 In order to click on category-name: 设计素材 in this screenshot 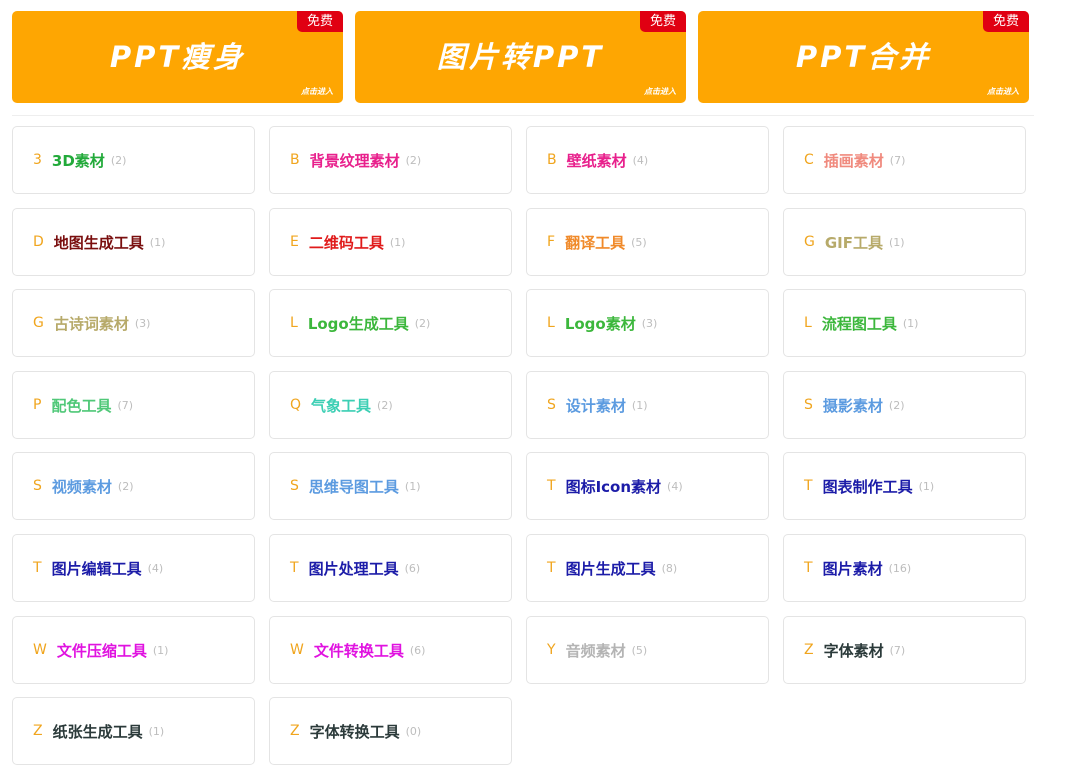, I will do `click(595, 405)`.